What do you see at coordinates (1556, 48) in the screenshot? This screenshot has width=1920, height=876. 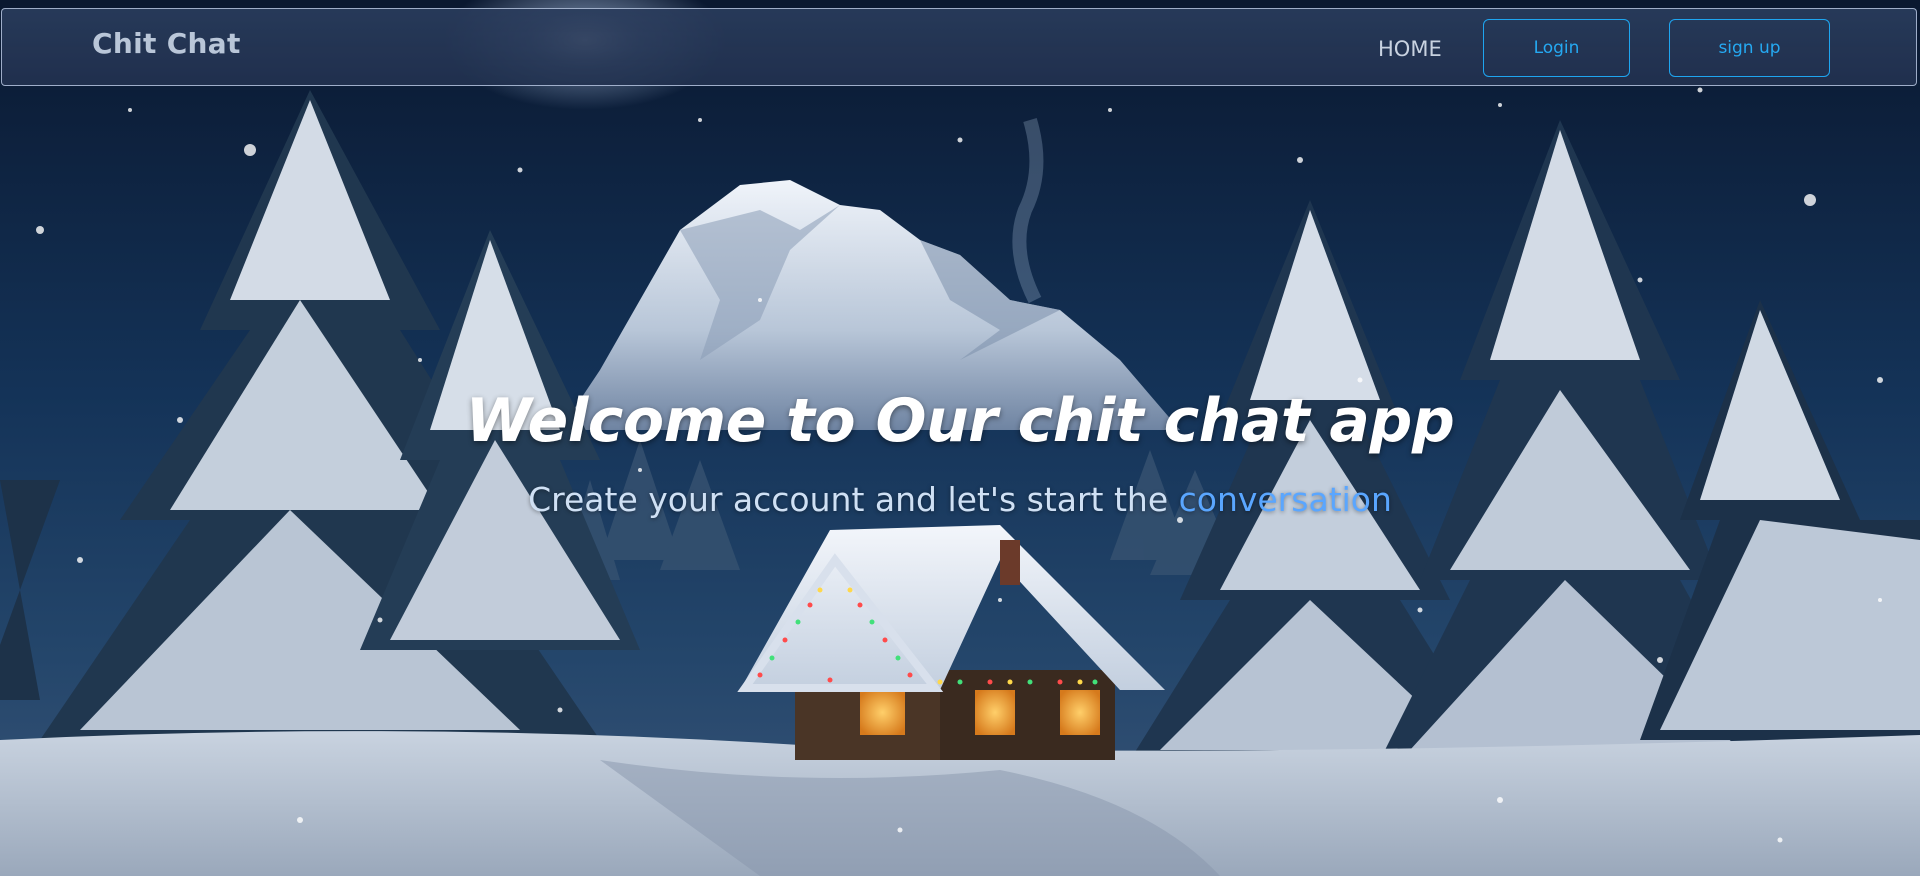 I see `login-button: Login` at bounding box center [1556, 48].